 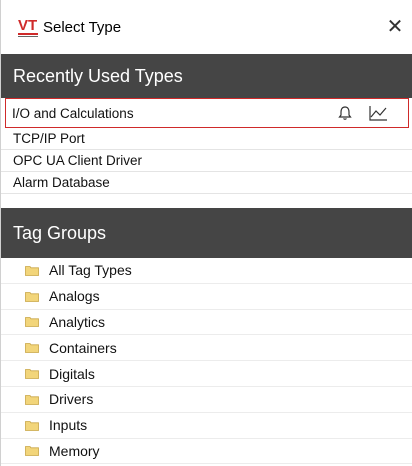 I want to click on recent-item-alarm-database: Alarm Database, so click(x=206, y=183).